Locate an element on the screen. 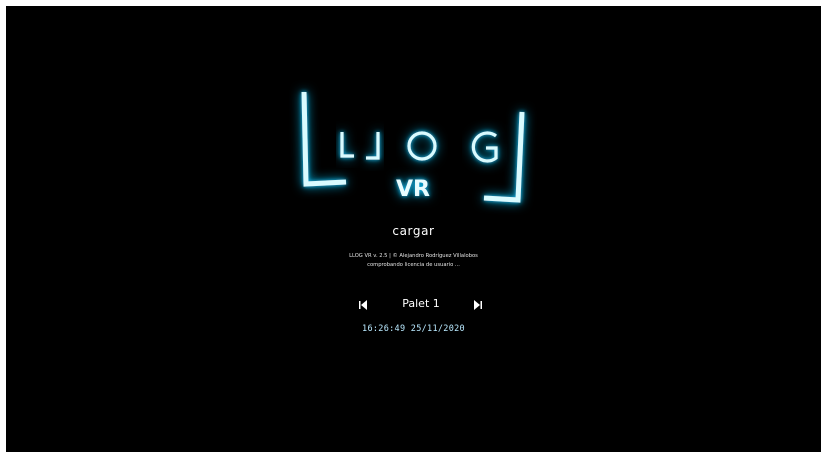  logo-letter-l1 is located at coordinates (347, 145).